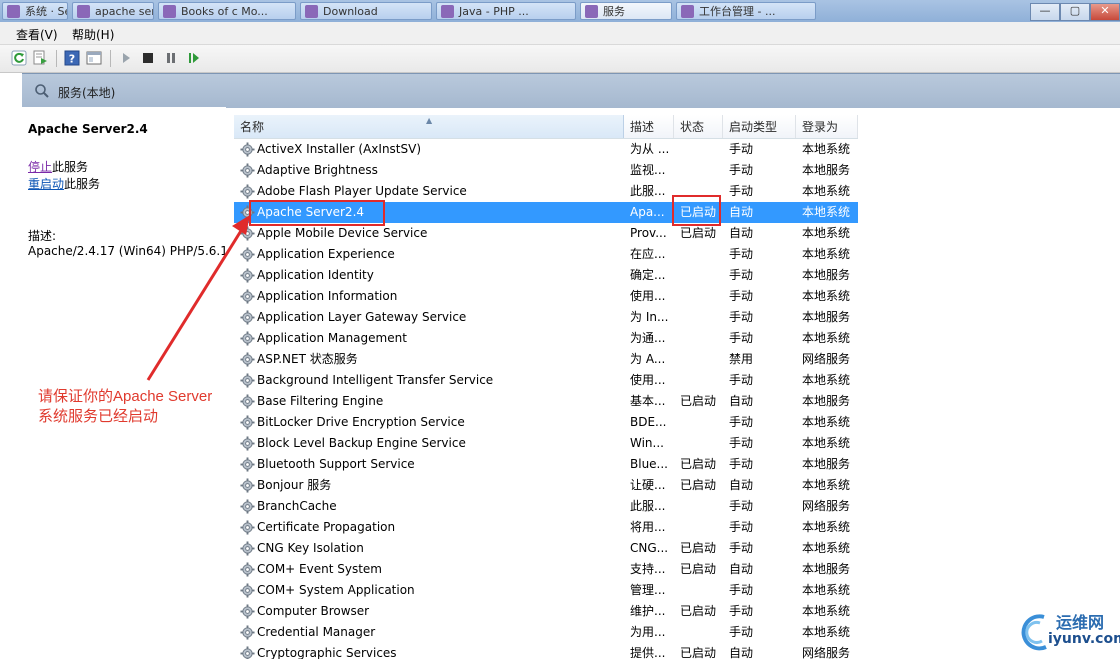  Describe the element at coordinates (37, 34) in the screenshot. I see `menu-view: 查看(V)` at that location.